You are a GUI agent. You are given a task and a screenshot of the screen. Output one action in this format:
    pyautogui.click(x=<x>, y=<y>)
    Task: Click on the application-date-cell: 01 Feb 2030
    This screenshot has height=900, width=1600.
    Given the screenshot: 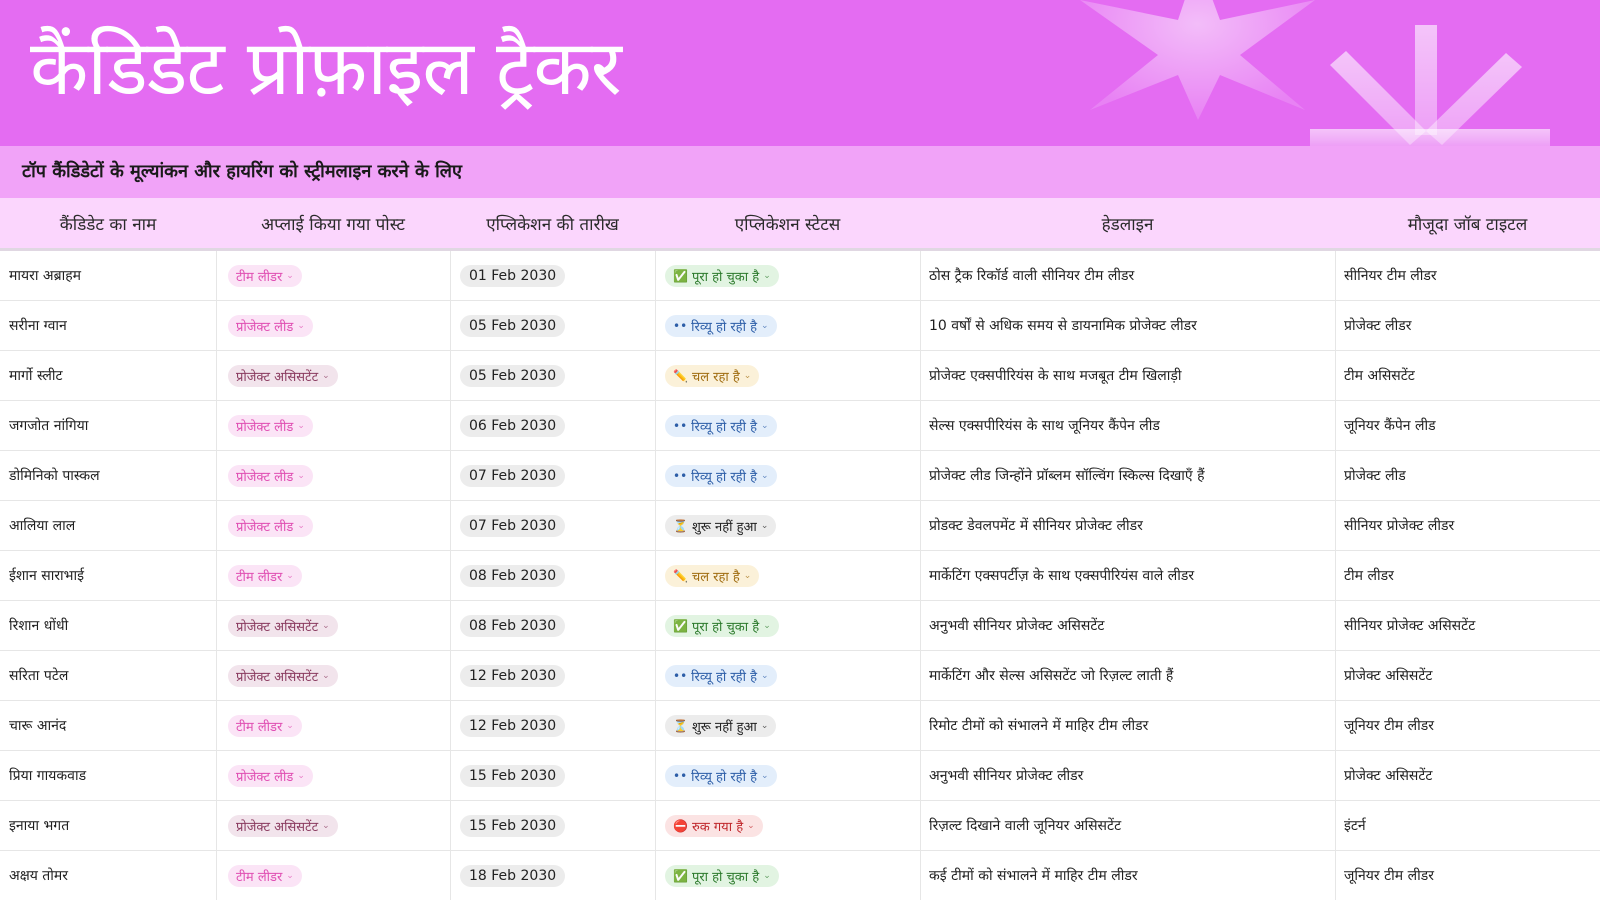 What is the action you would take?
    pyautogui.click(x=552, y=275)
    